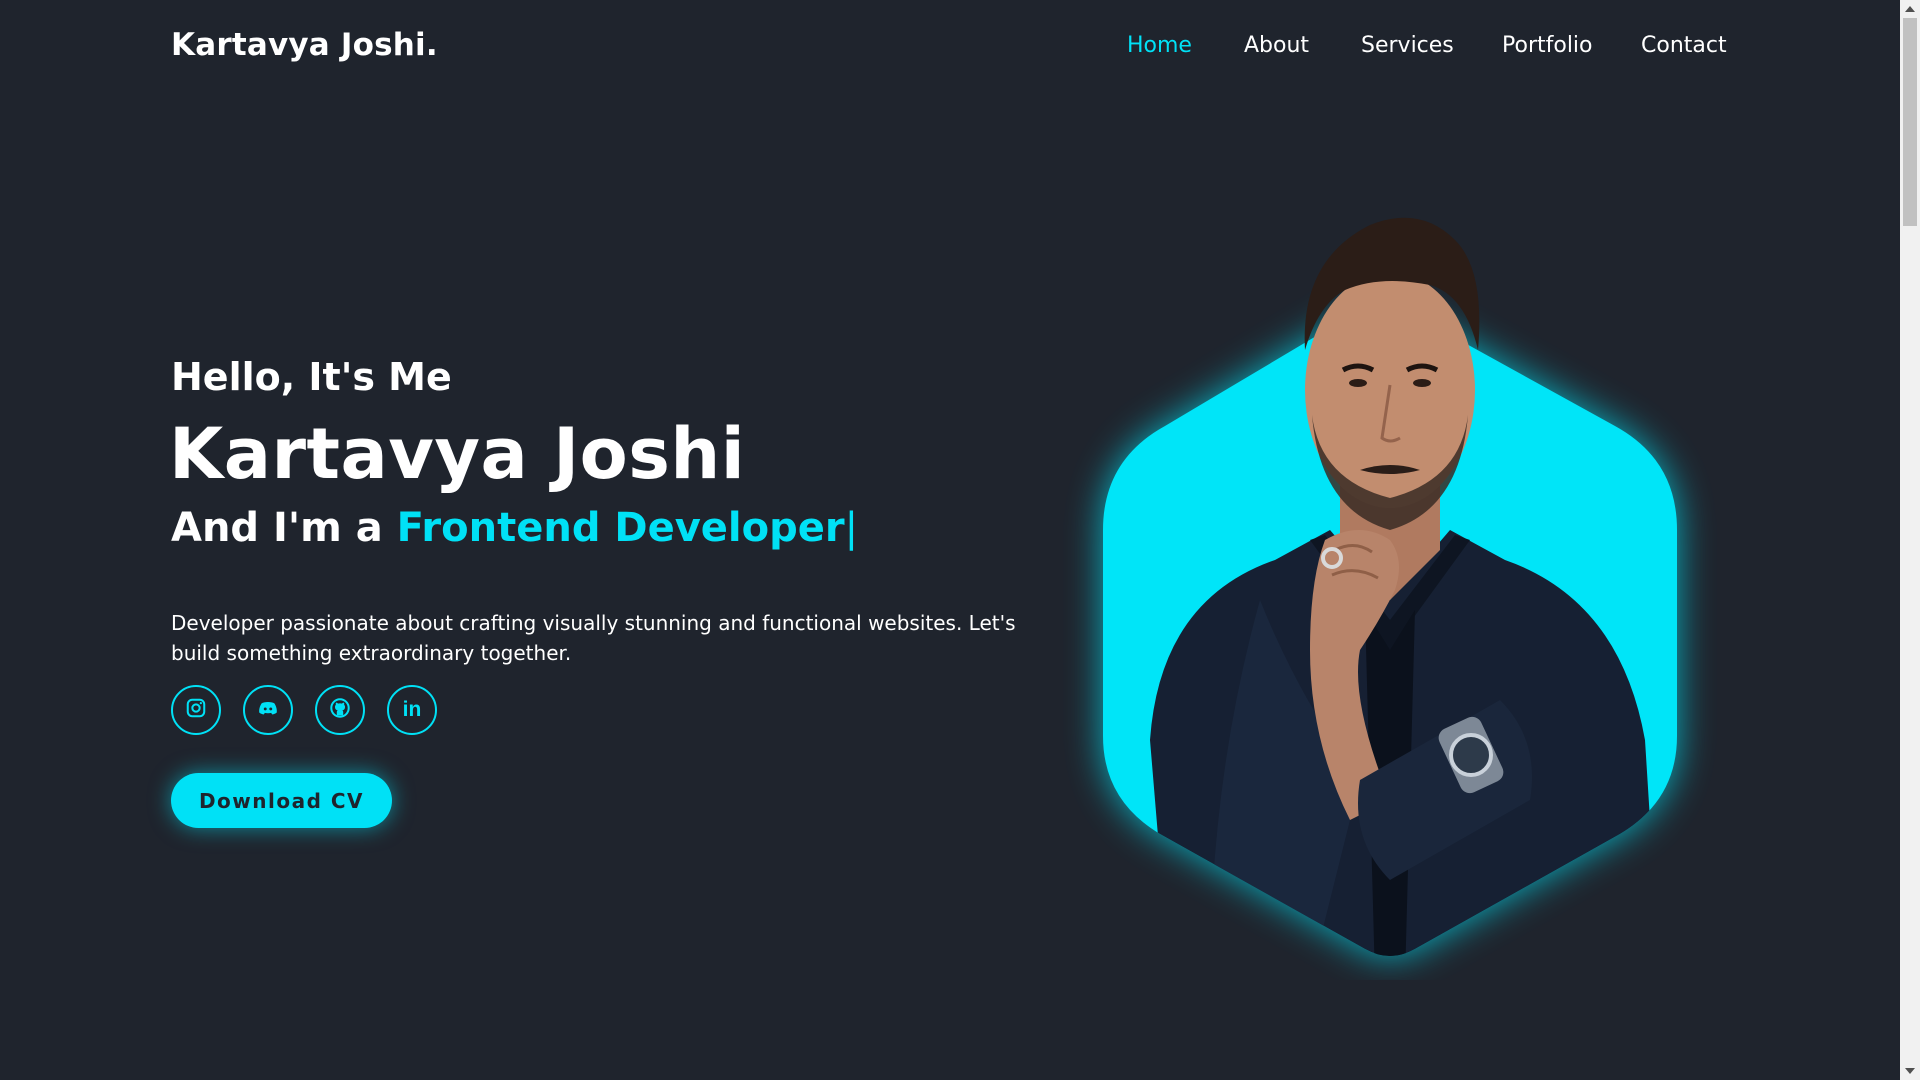 This screenshot has height=1080, width=1920. I want to click on scroll-thumb, so click(1910, 122).